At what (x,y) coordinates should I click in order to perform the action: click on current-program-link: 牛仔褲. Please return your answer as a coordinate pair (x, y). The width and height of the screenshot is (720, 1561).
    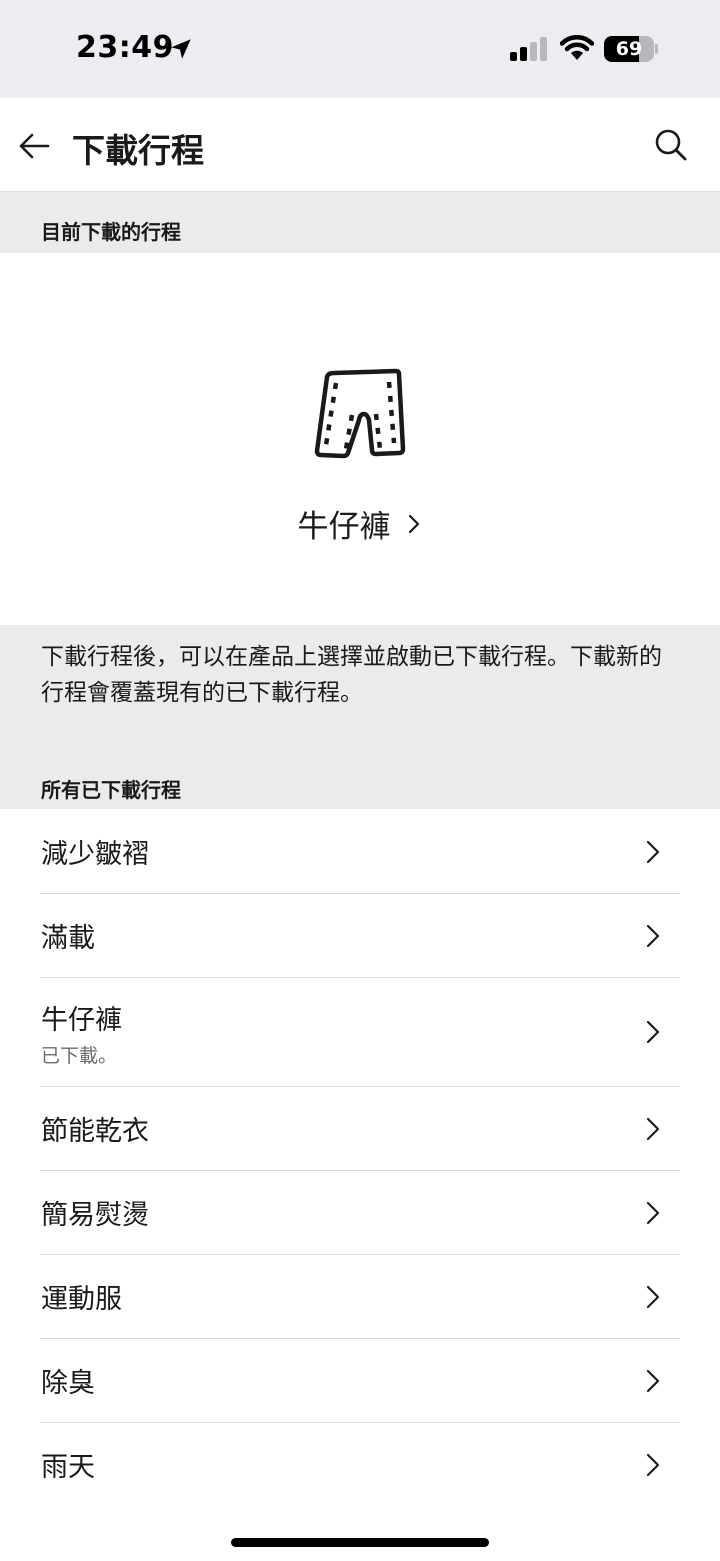
    Looking at the image, I should click on (360, 523).